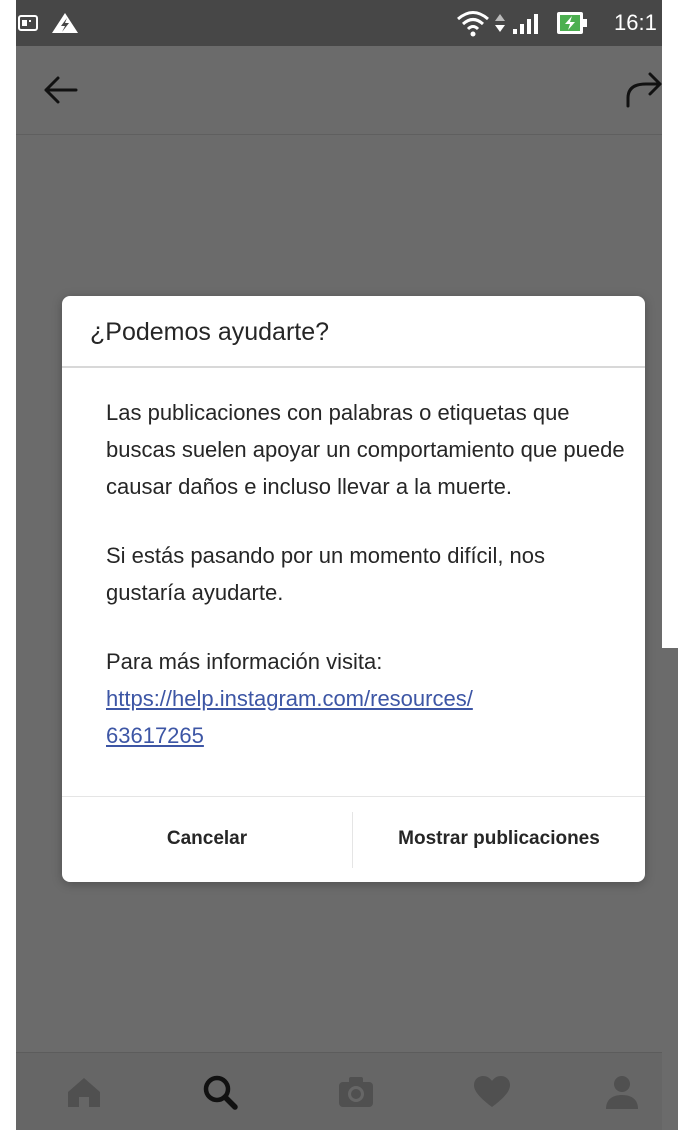 The height and width of the screenshot is (1130, 678). What do you see at coordinates (220, 1092) in the screenshot?
I see `search-icon` at bounding box center [220, 1092].